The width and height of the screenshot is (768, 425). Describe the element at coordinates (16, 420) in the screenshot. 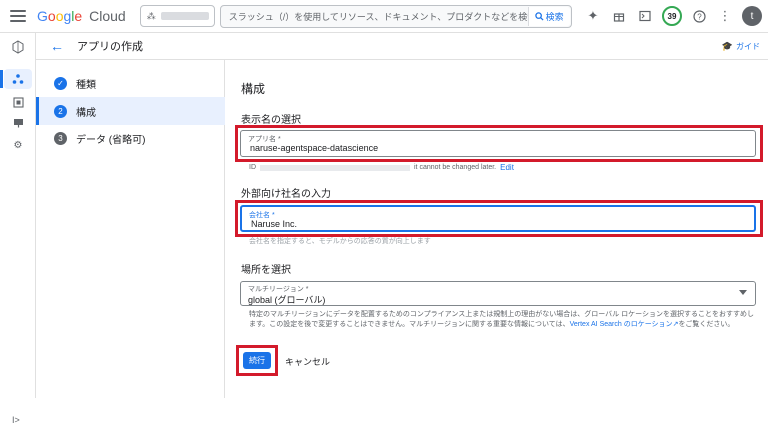

I see `expand-rail-icon: I>` at that location.